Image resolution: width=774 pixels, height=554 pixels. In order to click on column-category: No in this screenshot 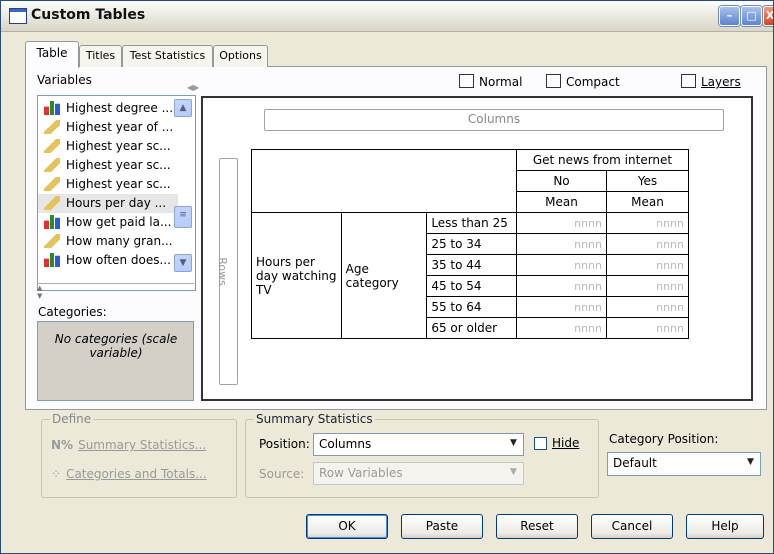, I will do `click(561, 181)`.